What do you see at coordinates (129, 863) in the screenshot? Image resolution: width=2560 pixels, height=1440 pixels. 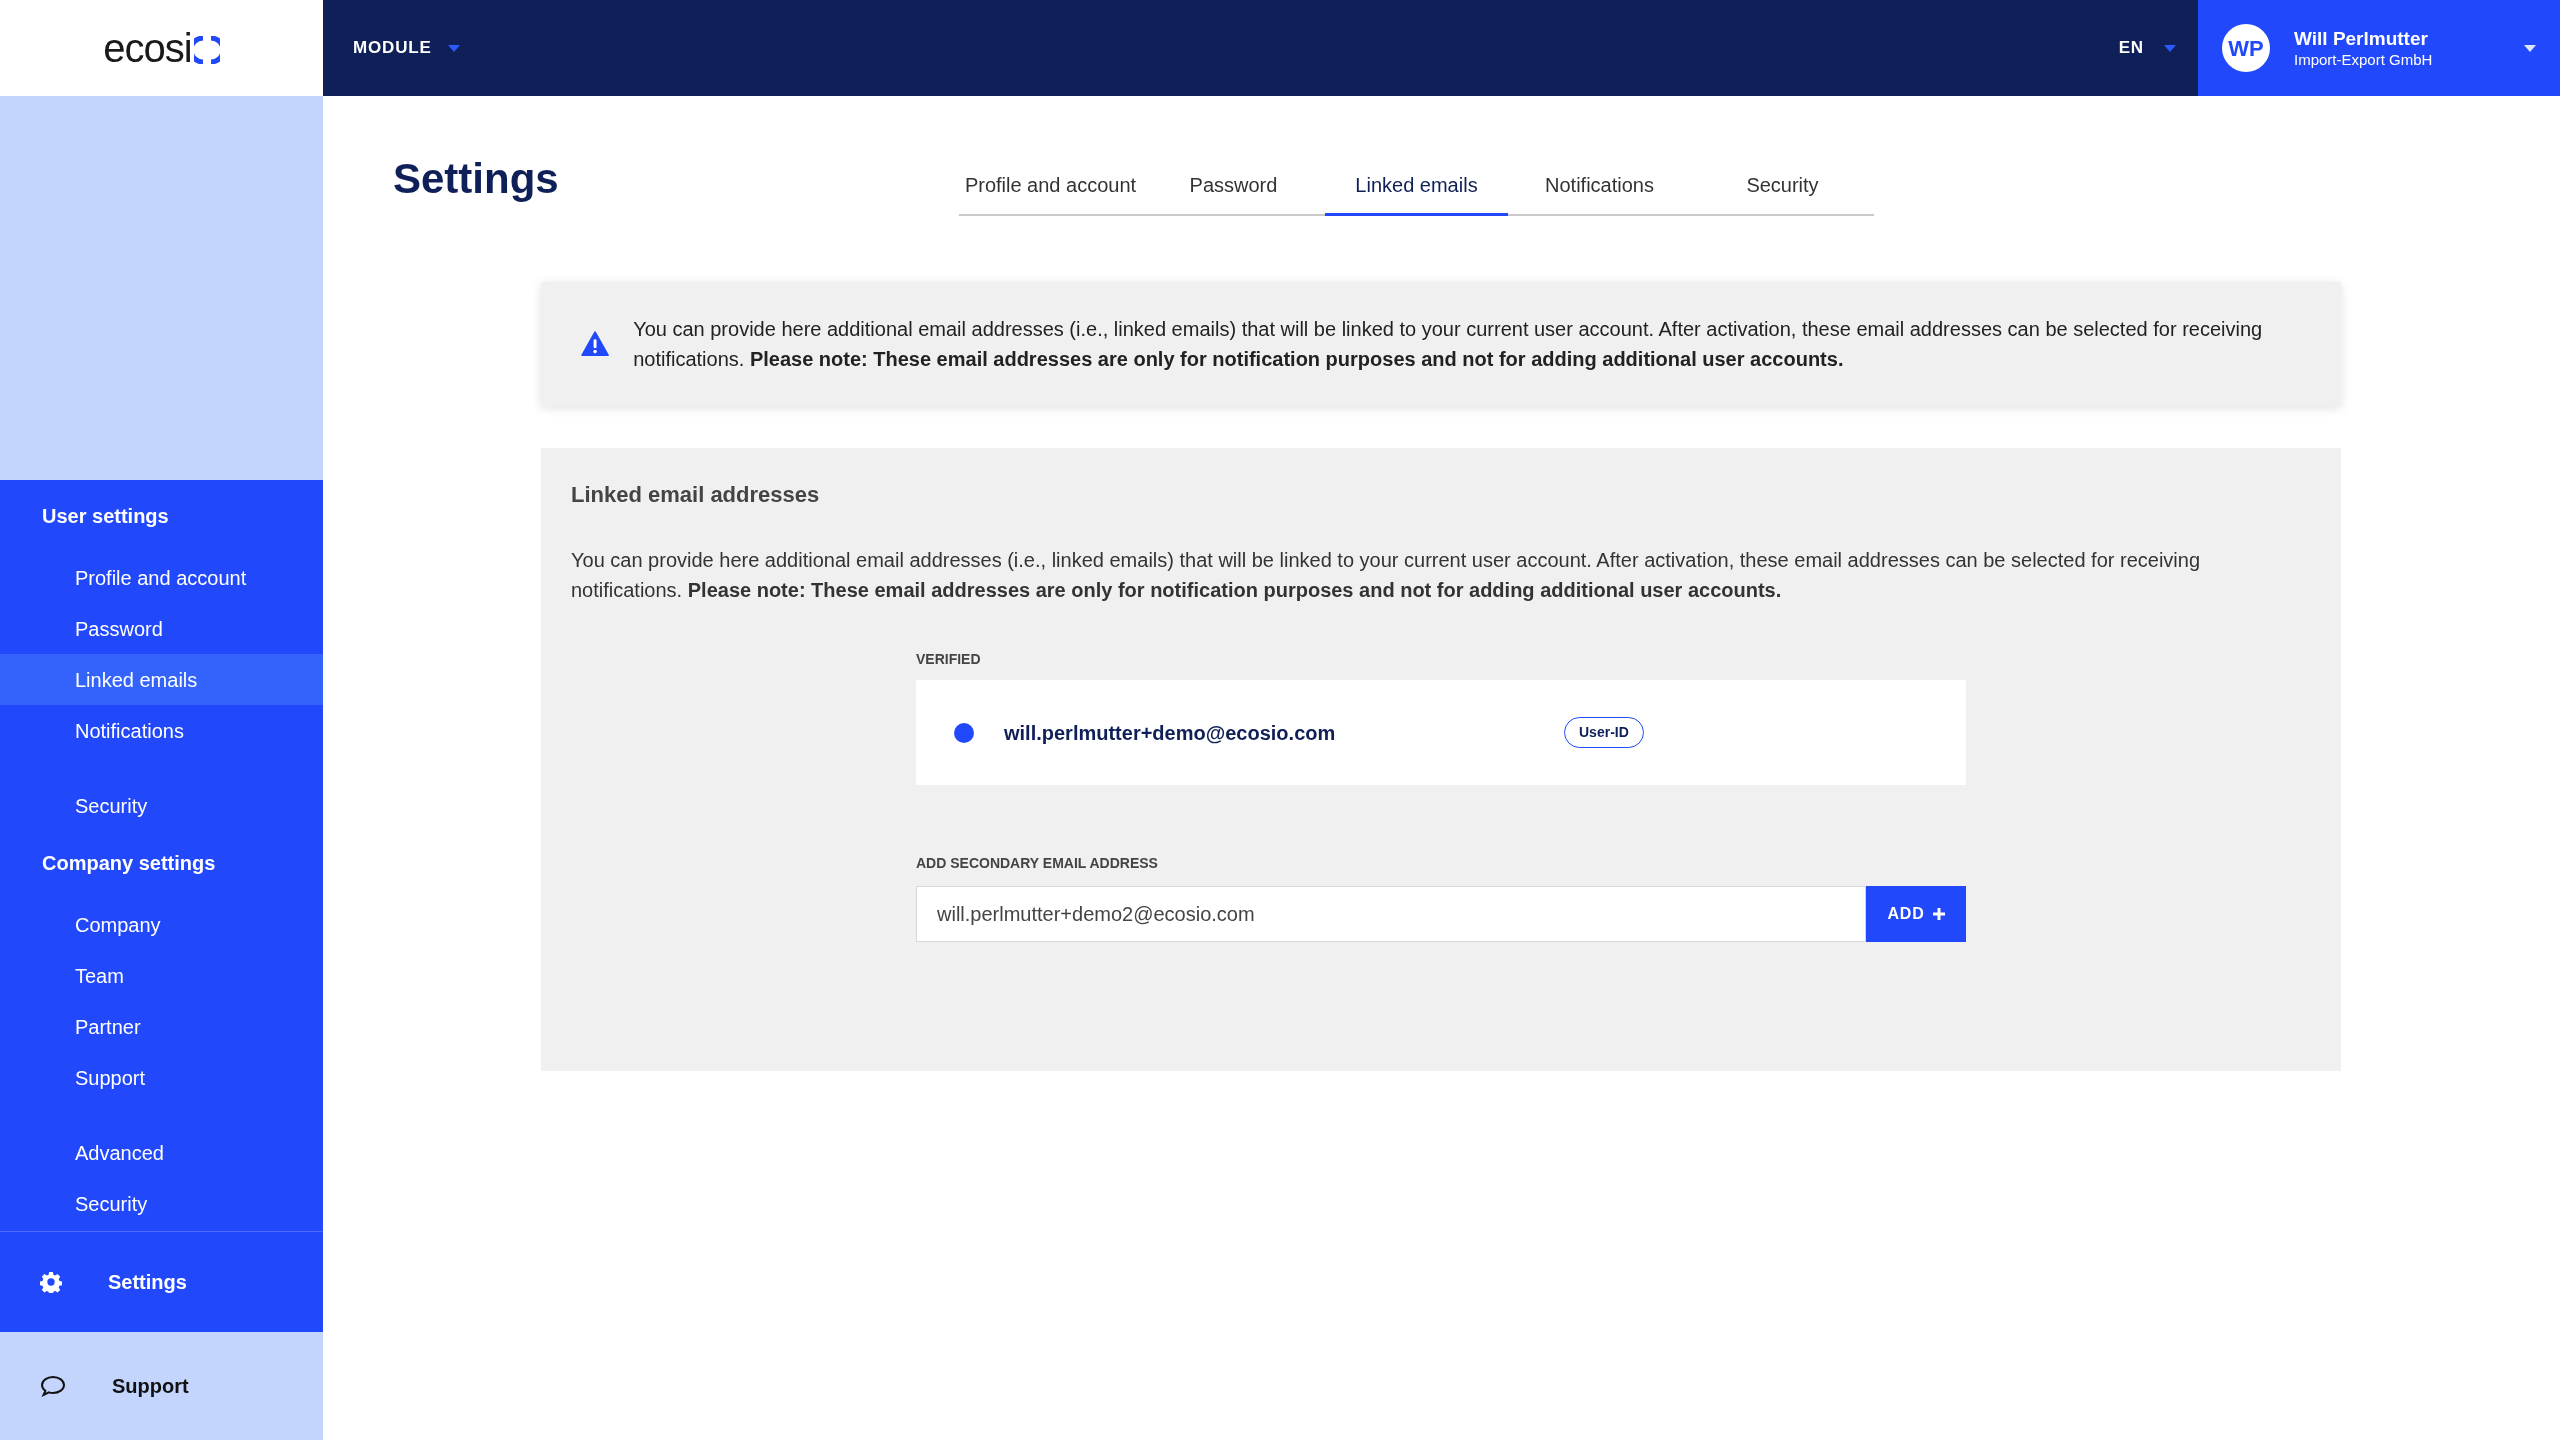 I see `sidebar-section-title: Company settings` at bounding box center [129, 863].